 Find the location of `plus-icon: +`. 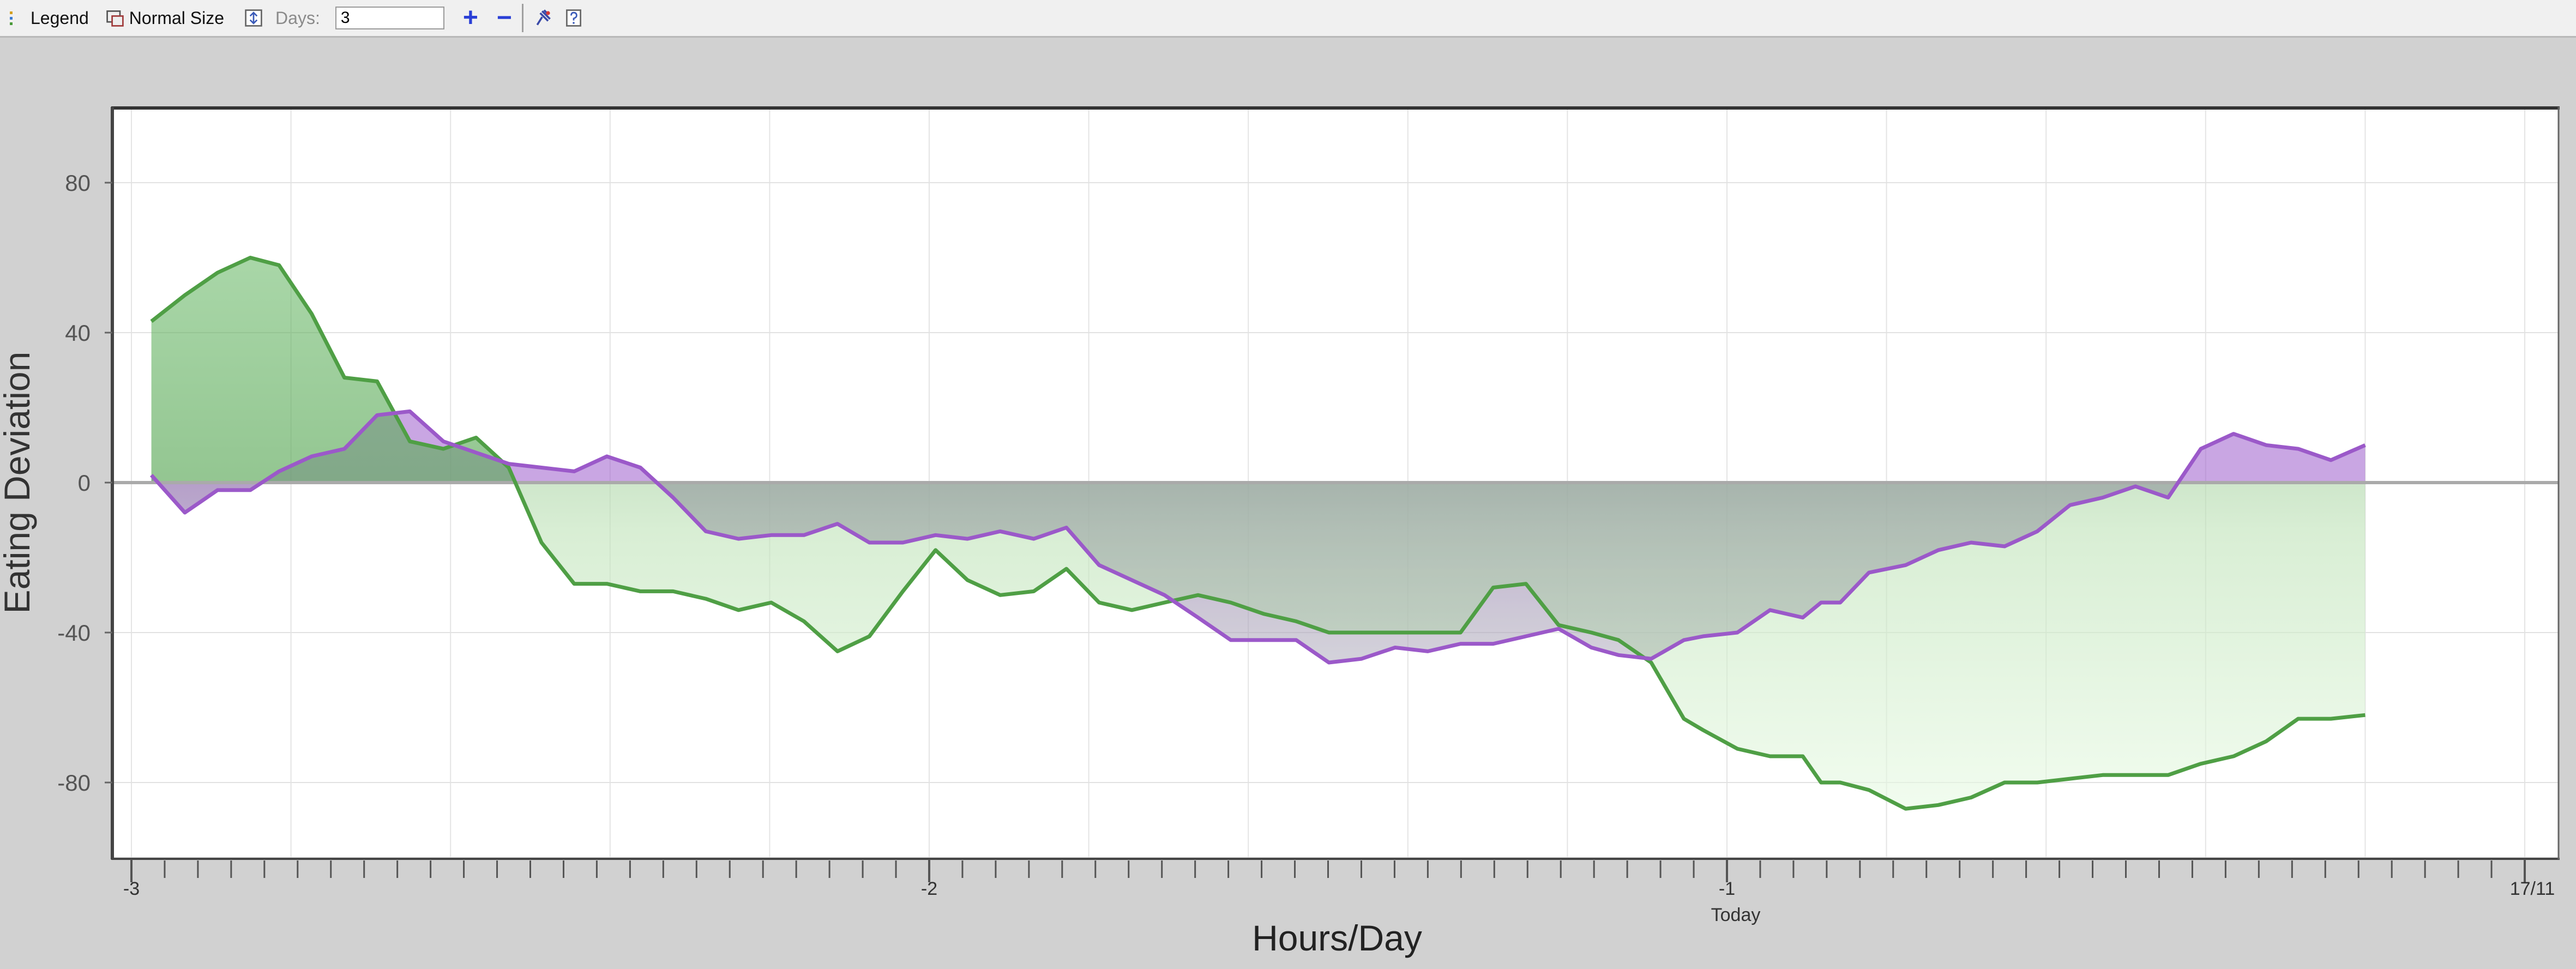

plus-icon: + is located at coordinates (470, 18).